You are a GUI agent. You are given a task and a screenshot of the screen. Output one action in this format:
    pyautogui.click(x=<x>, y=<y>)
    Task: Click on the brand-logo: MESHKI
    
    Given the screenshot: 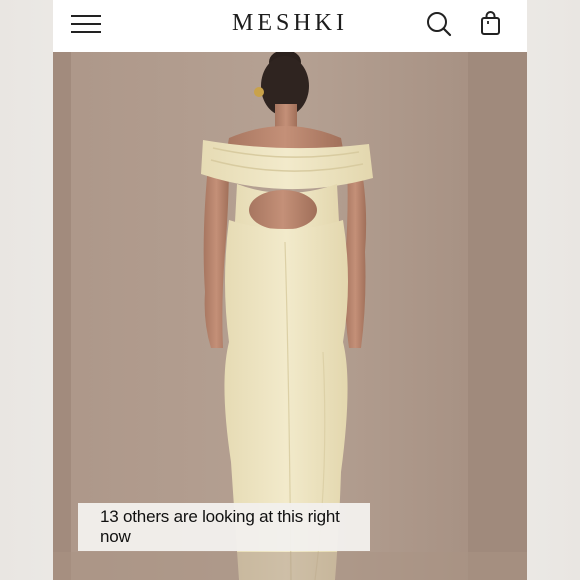 What is the action you would take?
    pyautogui.click(x=290, y=23)
    